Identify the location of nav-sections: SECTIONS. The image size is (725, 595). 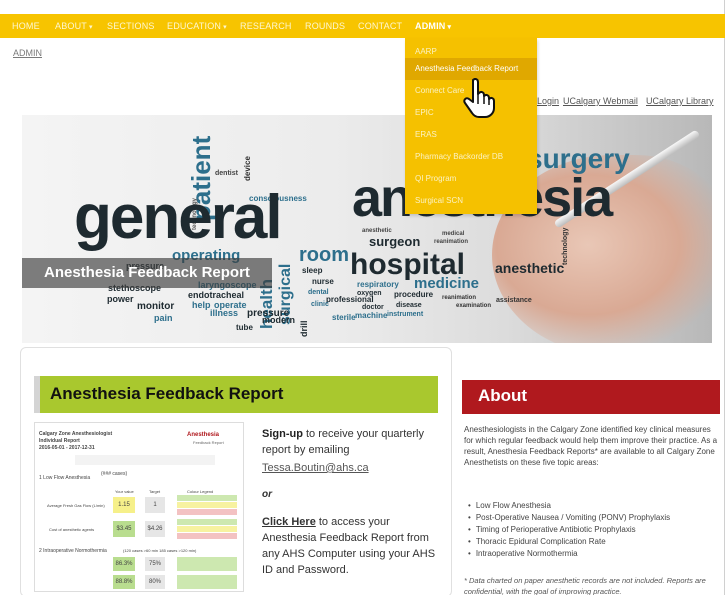
(131, 26).